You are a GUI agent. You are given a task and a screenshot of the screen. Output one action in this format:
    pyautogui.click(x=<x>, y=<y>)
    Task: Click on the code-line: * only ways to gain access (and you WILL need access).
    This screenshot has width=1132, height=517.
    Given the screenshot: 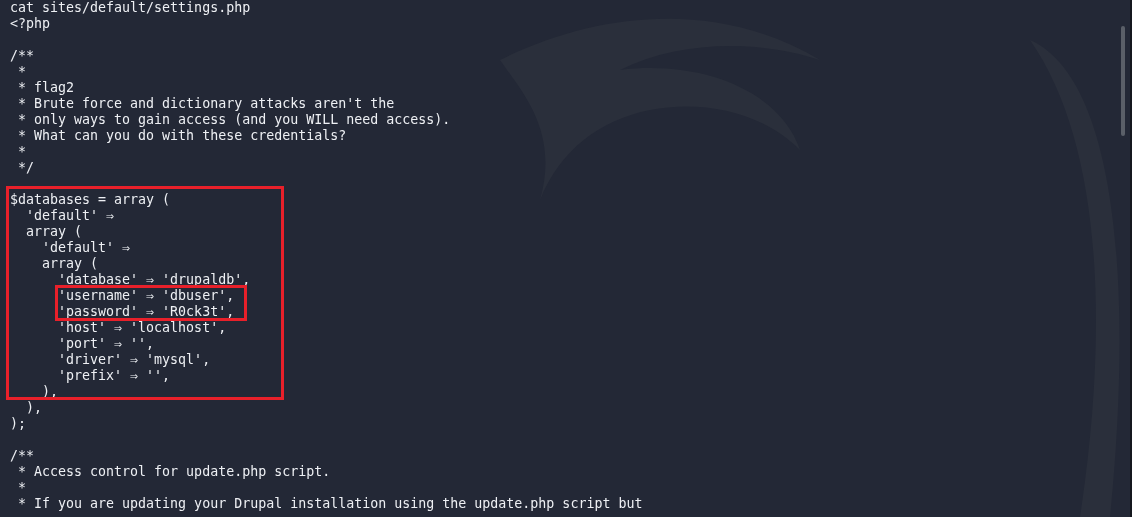 What is the action you would take?
    pyautogui.click(x=234, y=120)
    